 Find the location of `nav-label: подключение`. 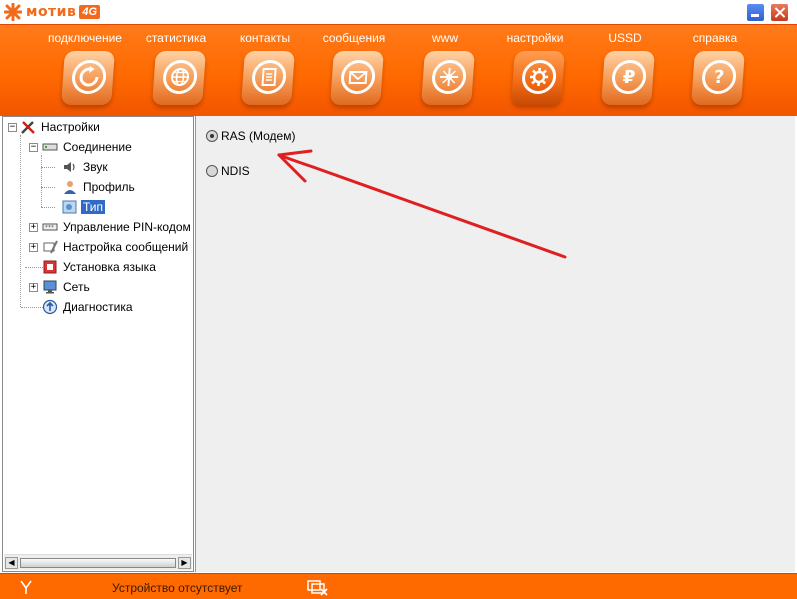

nav-label: подключение is located at coordinates (85, 38).